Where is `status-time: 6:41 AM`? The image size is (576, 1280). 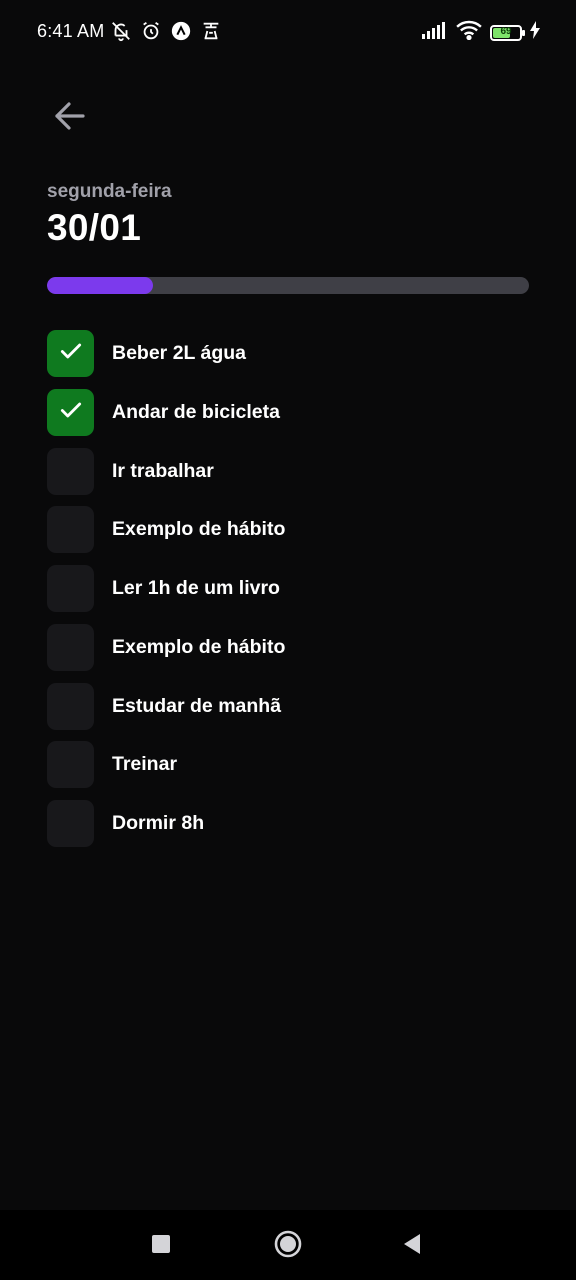
status-time: 6:41 AM is located at coordinates (71, 31).